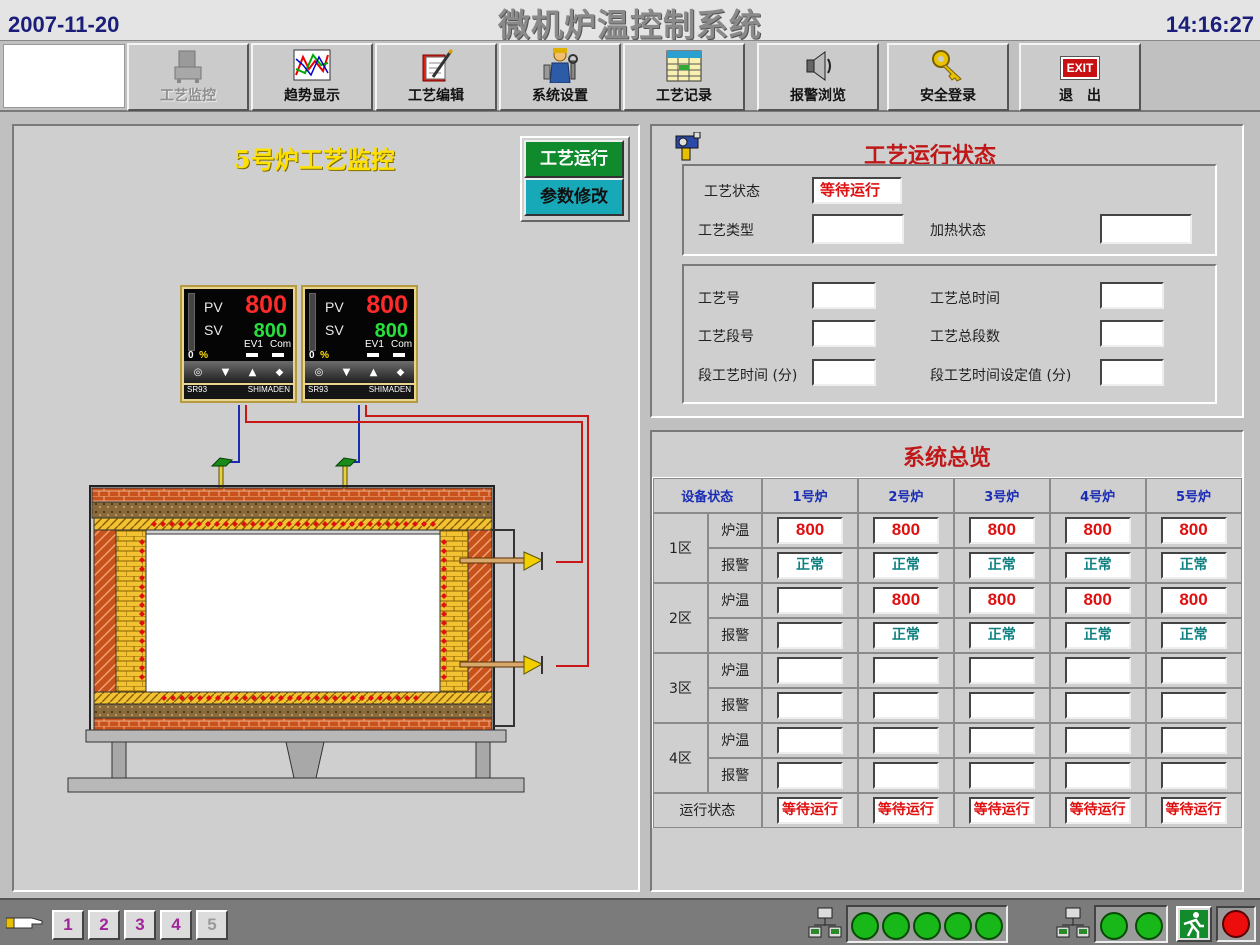 The width and height of the screenshot is (1260, 945). Describe the element at coordinates (104, 925) in the screenshot. I see `page-2-button: 2` at that location.